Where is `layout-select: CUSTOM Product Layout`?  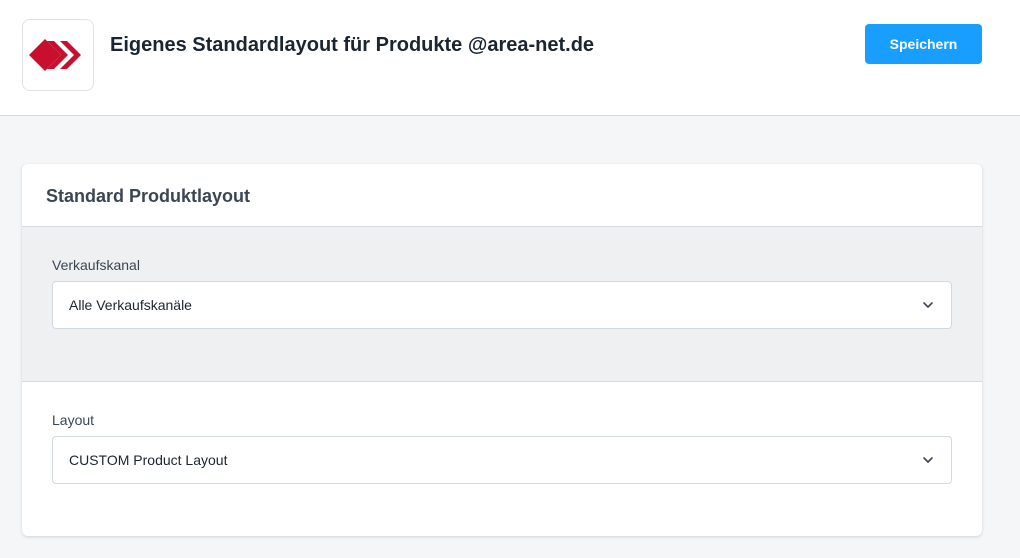
layout-select: CUSTOM Product Layout is located at coordinates (502, 460).